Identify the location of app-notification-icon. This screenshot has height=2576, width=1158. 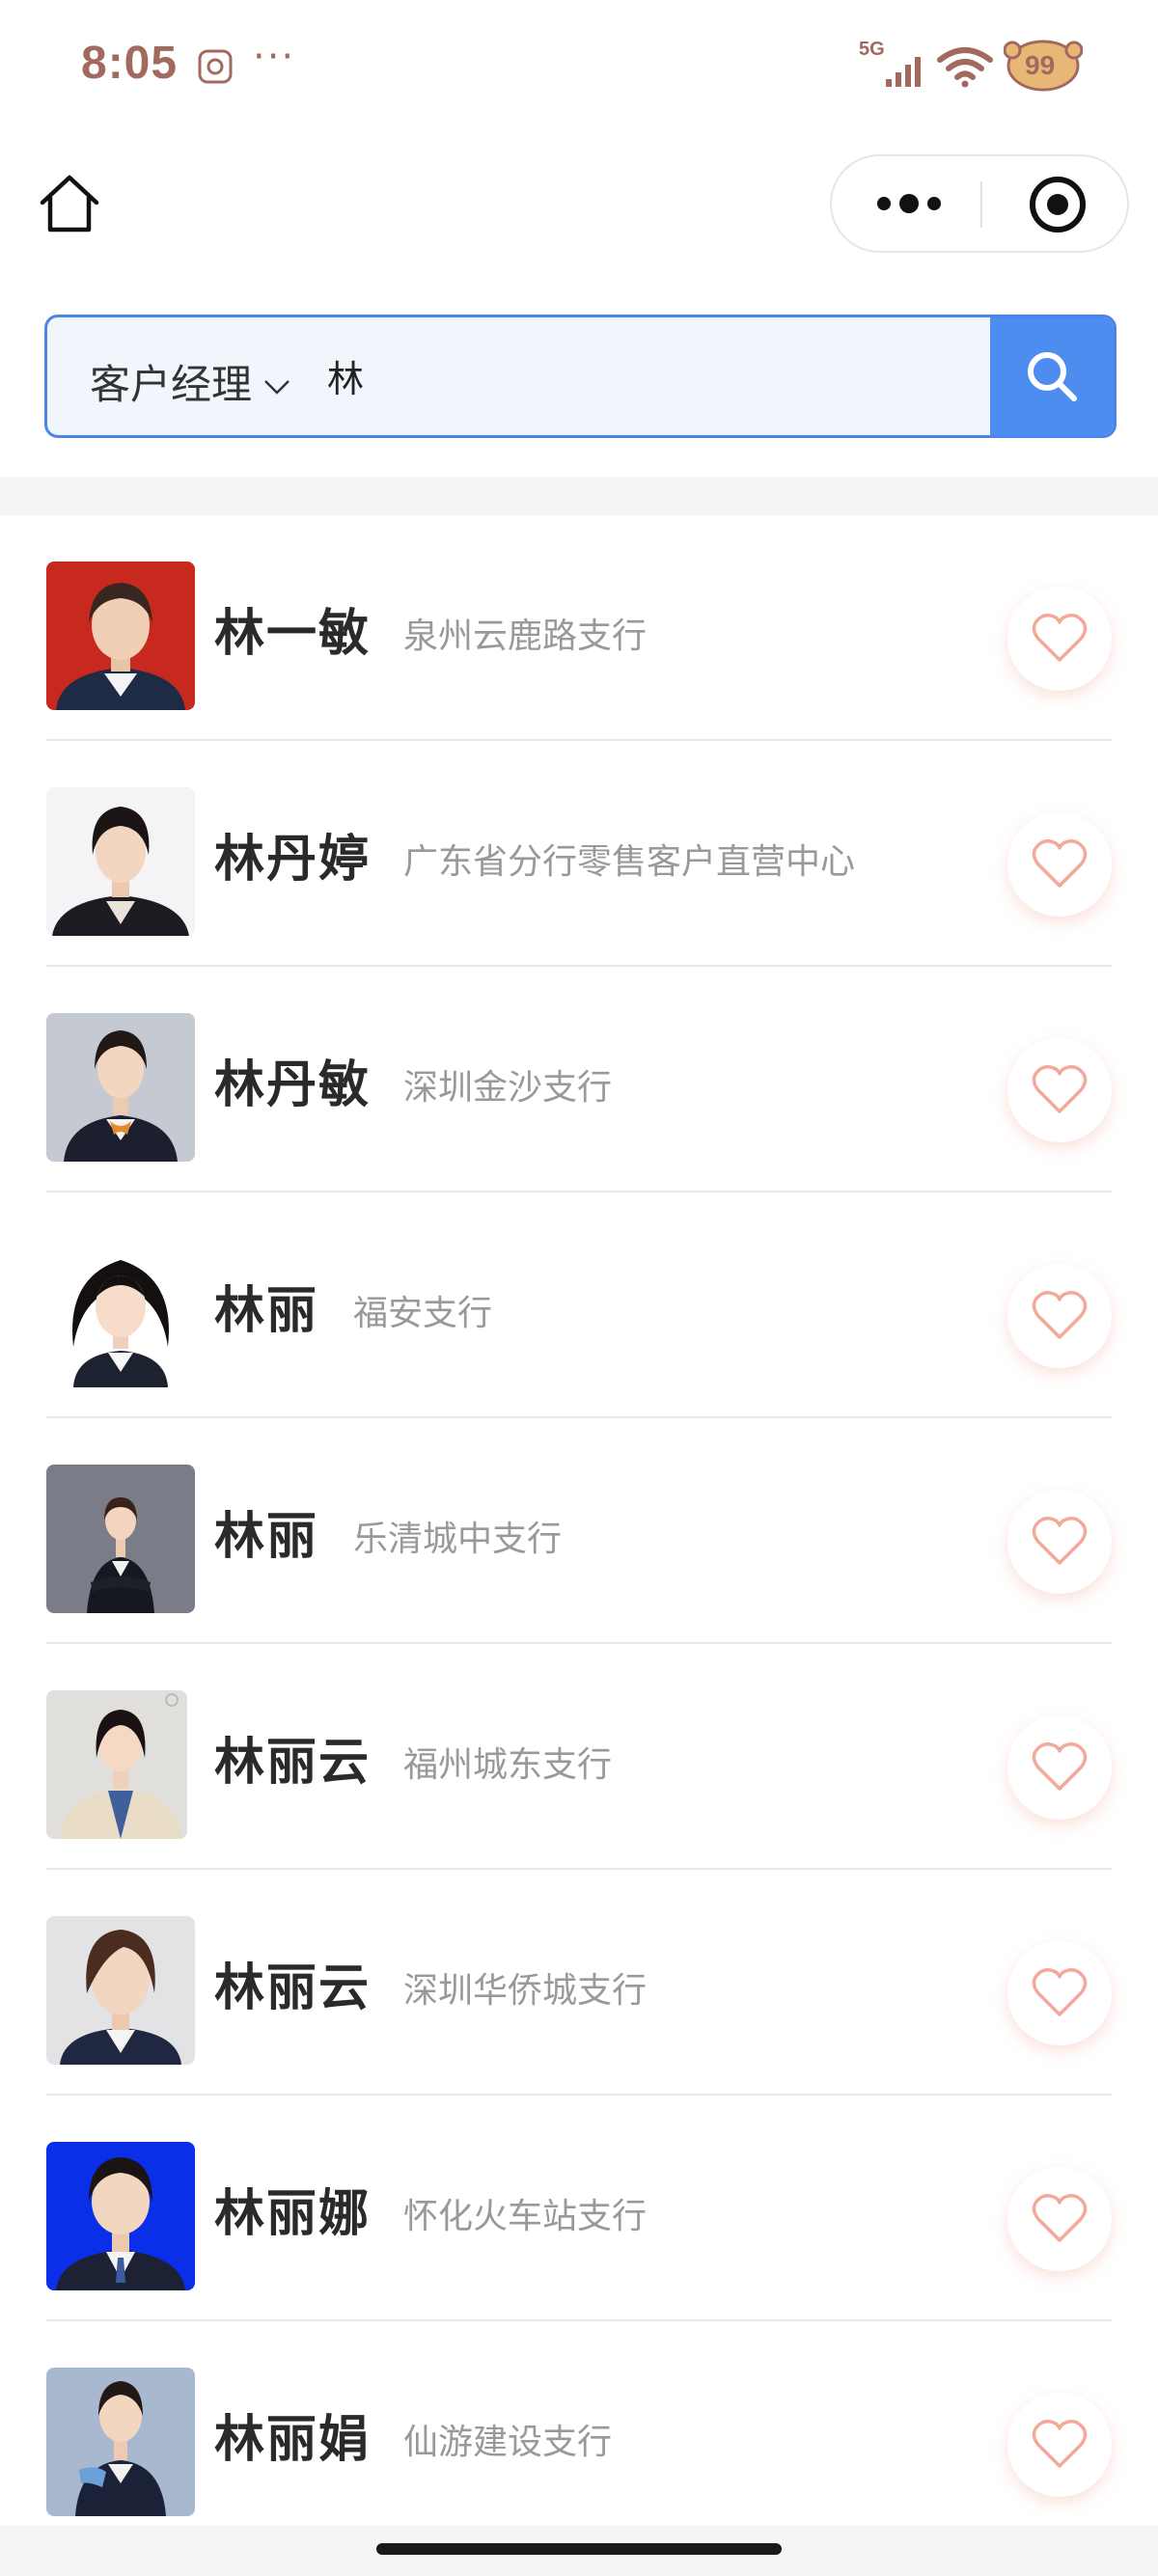
(215, 66).